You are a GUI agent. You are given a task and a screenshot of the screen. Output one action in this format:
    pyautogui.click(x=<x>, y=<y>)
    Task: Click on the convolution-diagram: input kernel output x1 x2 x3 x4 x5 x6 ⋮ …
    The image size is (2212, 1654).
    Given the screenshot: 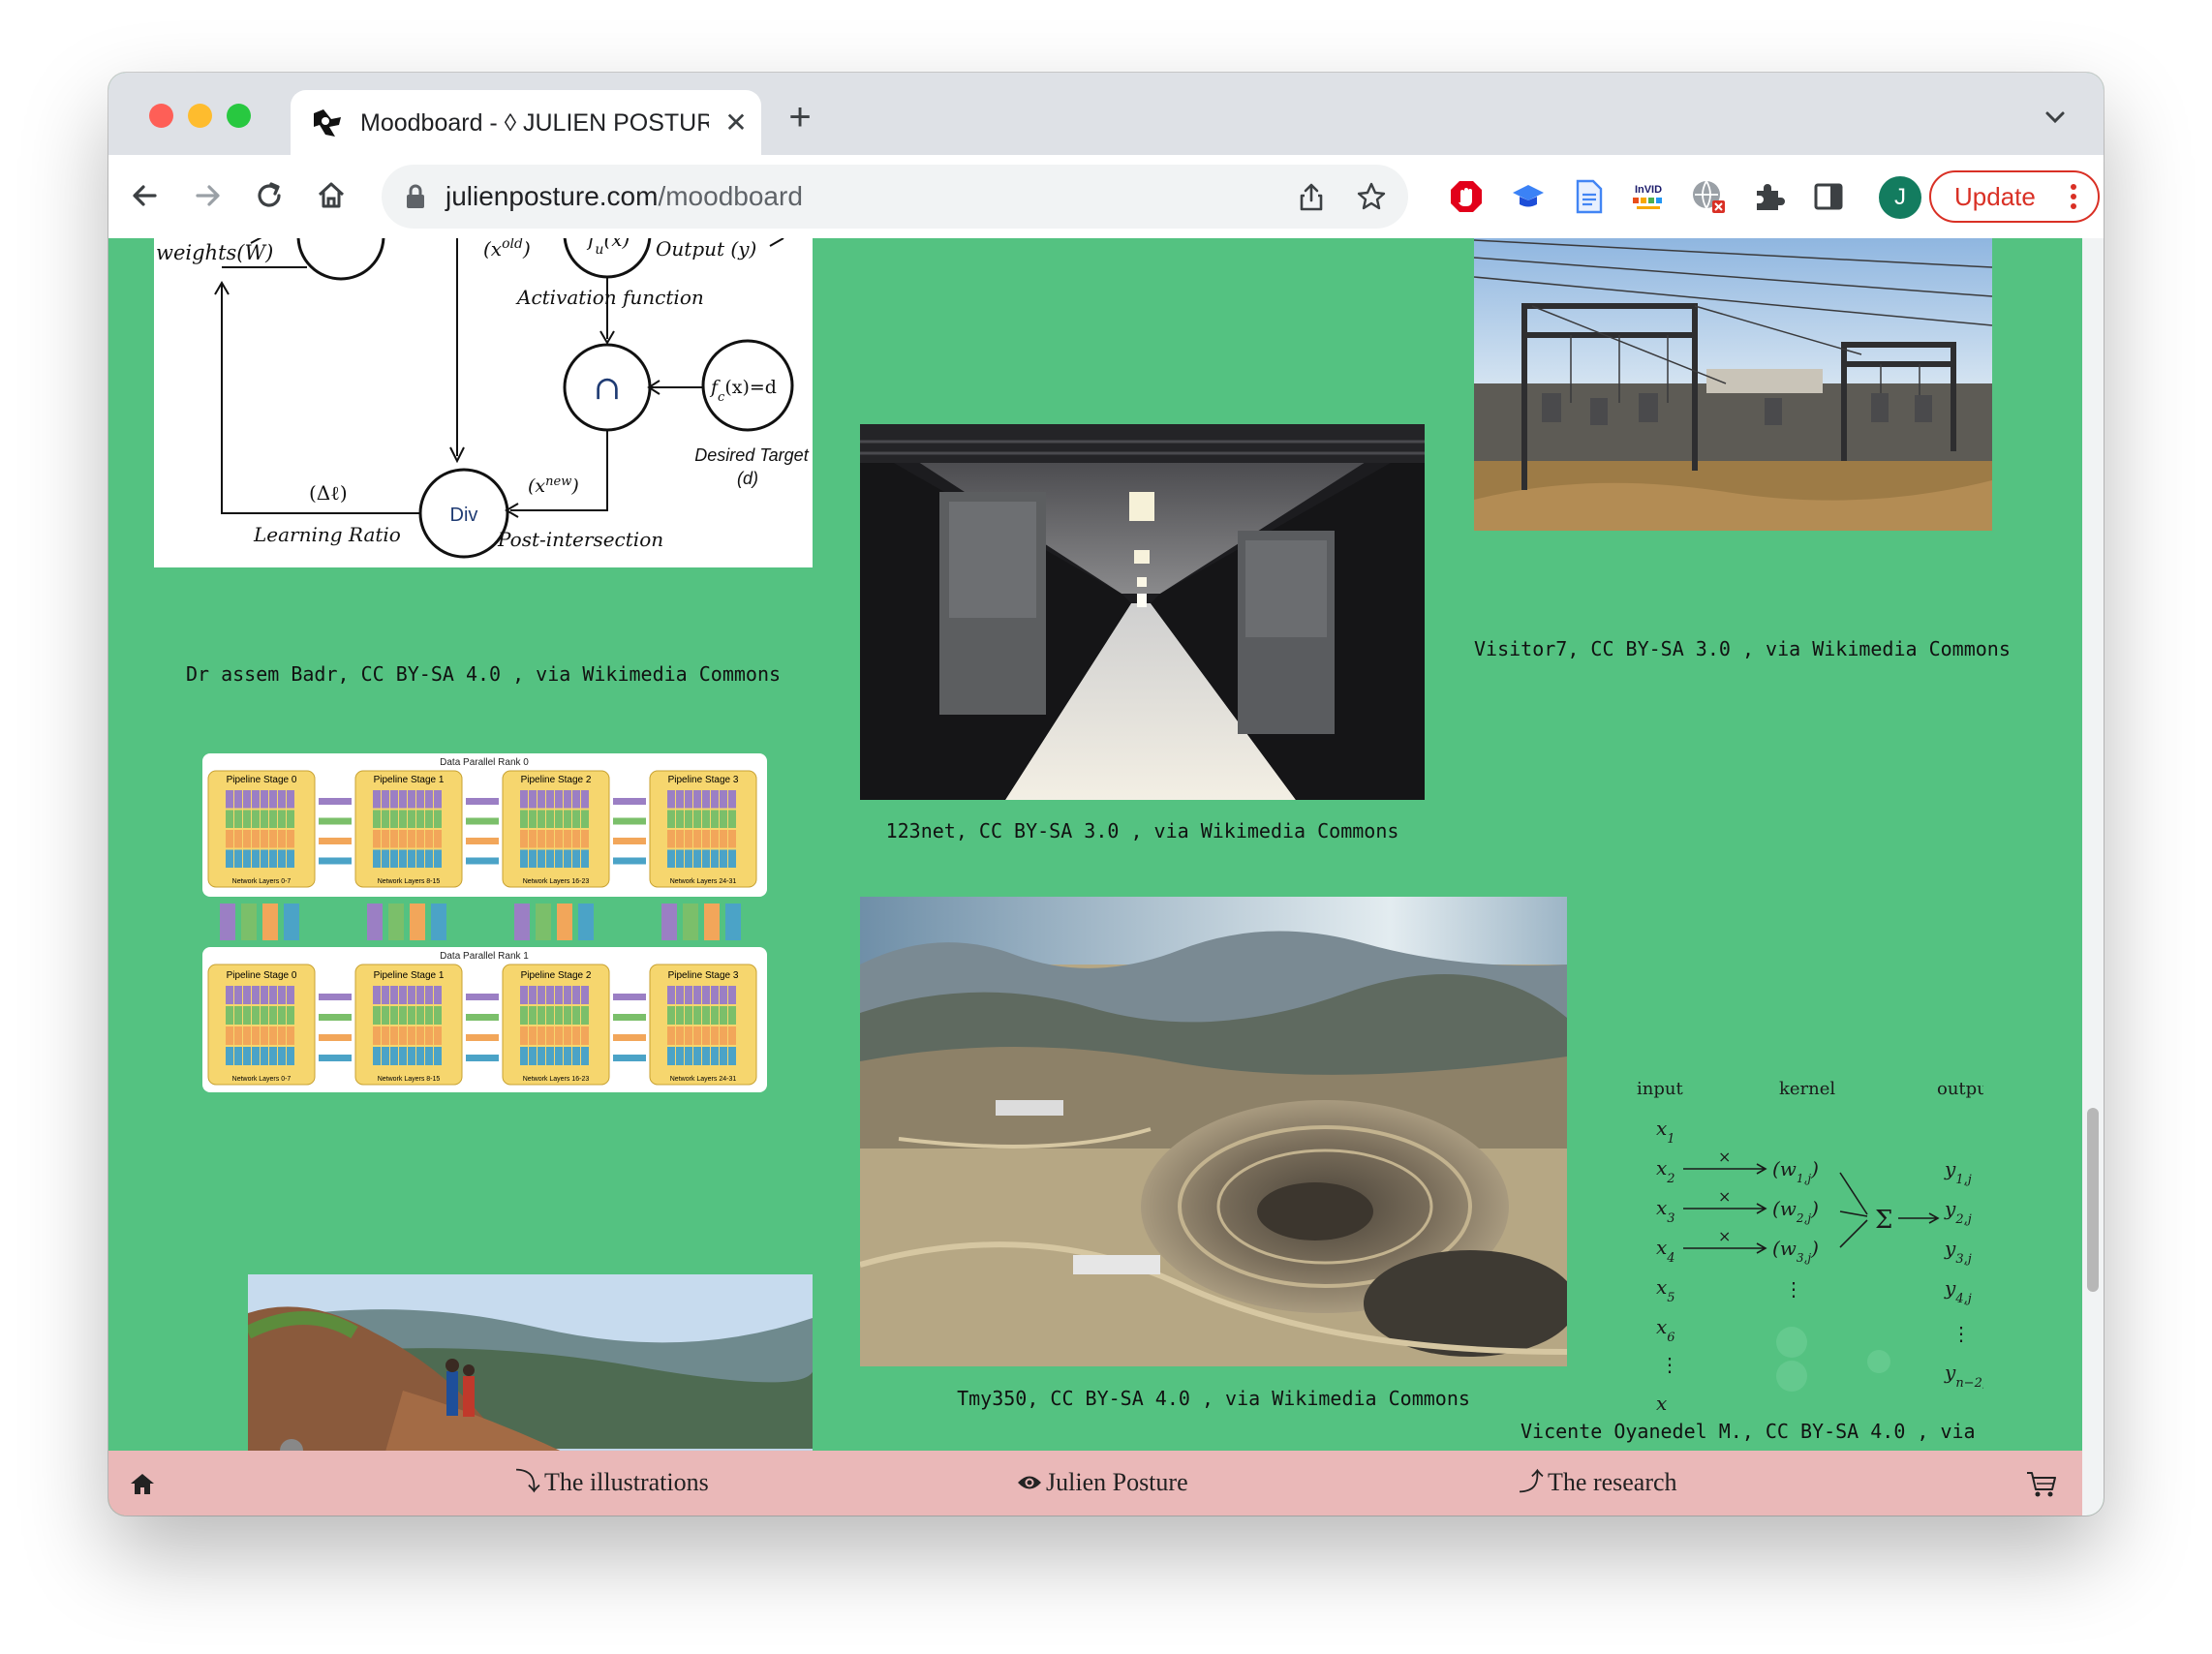 What is the action you would take?
    pyautogui.click(x=1800, y=1245)
    